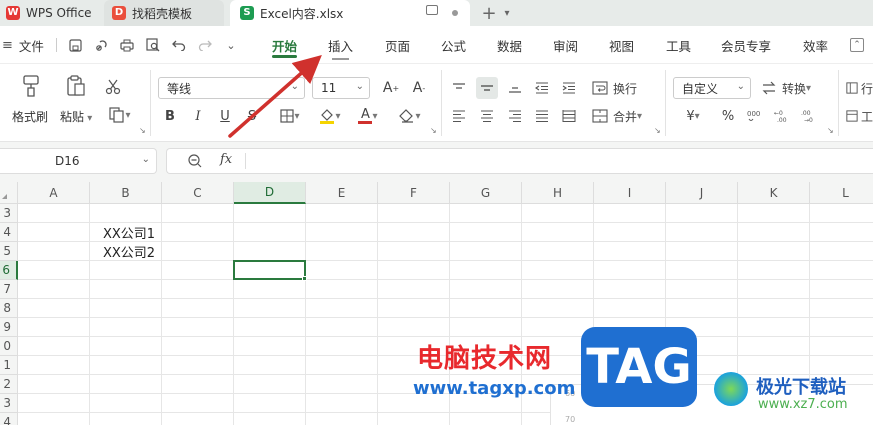 This screenshot has height=425, width=873. What do you see at coordinates (485, 359) in the screenshot?
I see `watermark-site-name: 电脑技术网` at bounding box center [485, 359].